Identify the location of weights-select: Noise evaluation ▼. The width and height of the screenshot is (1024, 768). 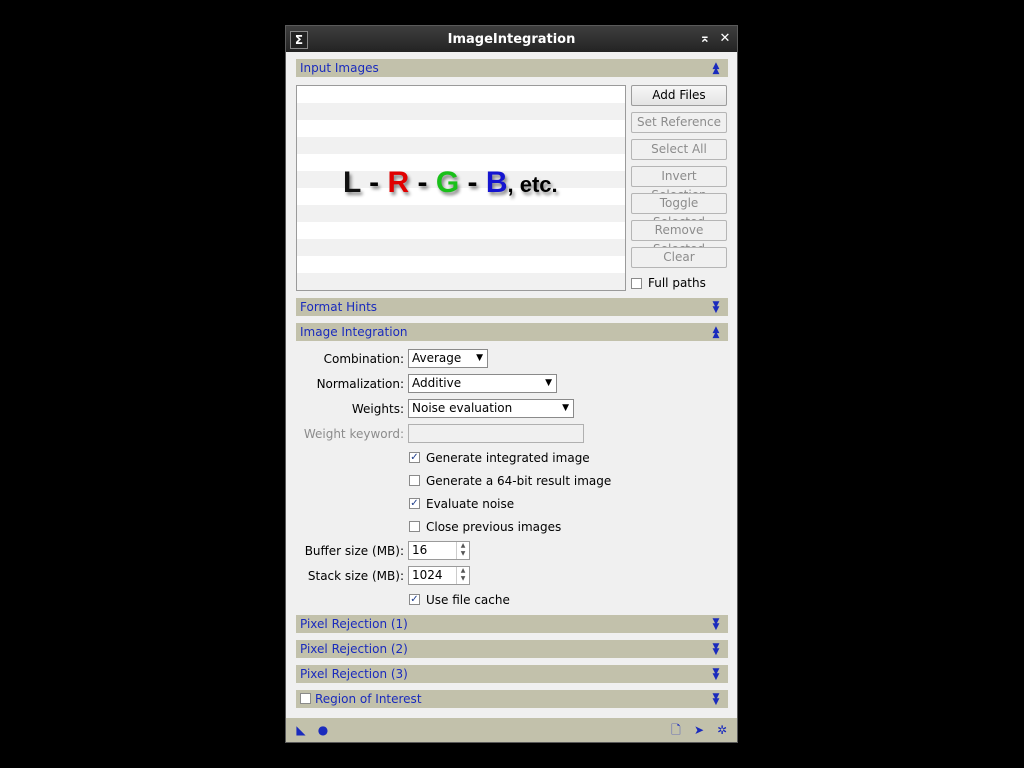
(491, 408).